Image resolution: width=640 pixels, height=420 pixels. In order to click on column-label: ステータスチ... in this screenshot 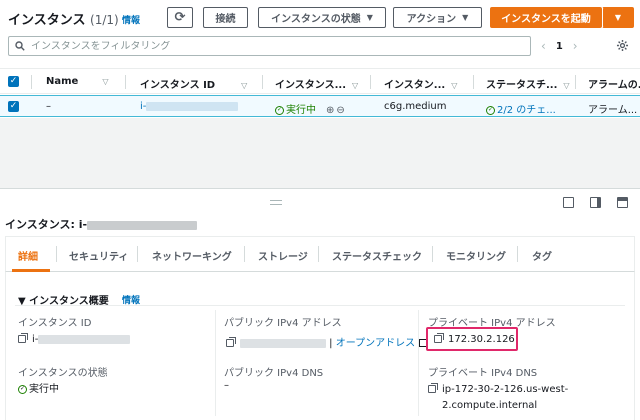, I will do `click(522, 85)`.